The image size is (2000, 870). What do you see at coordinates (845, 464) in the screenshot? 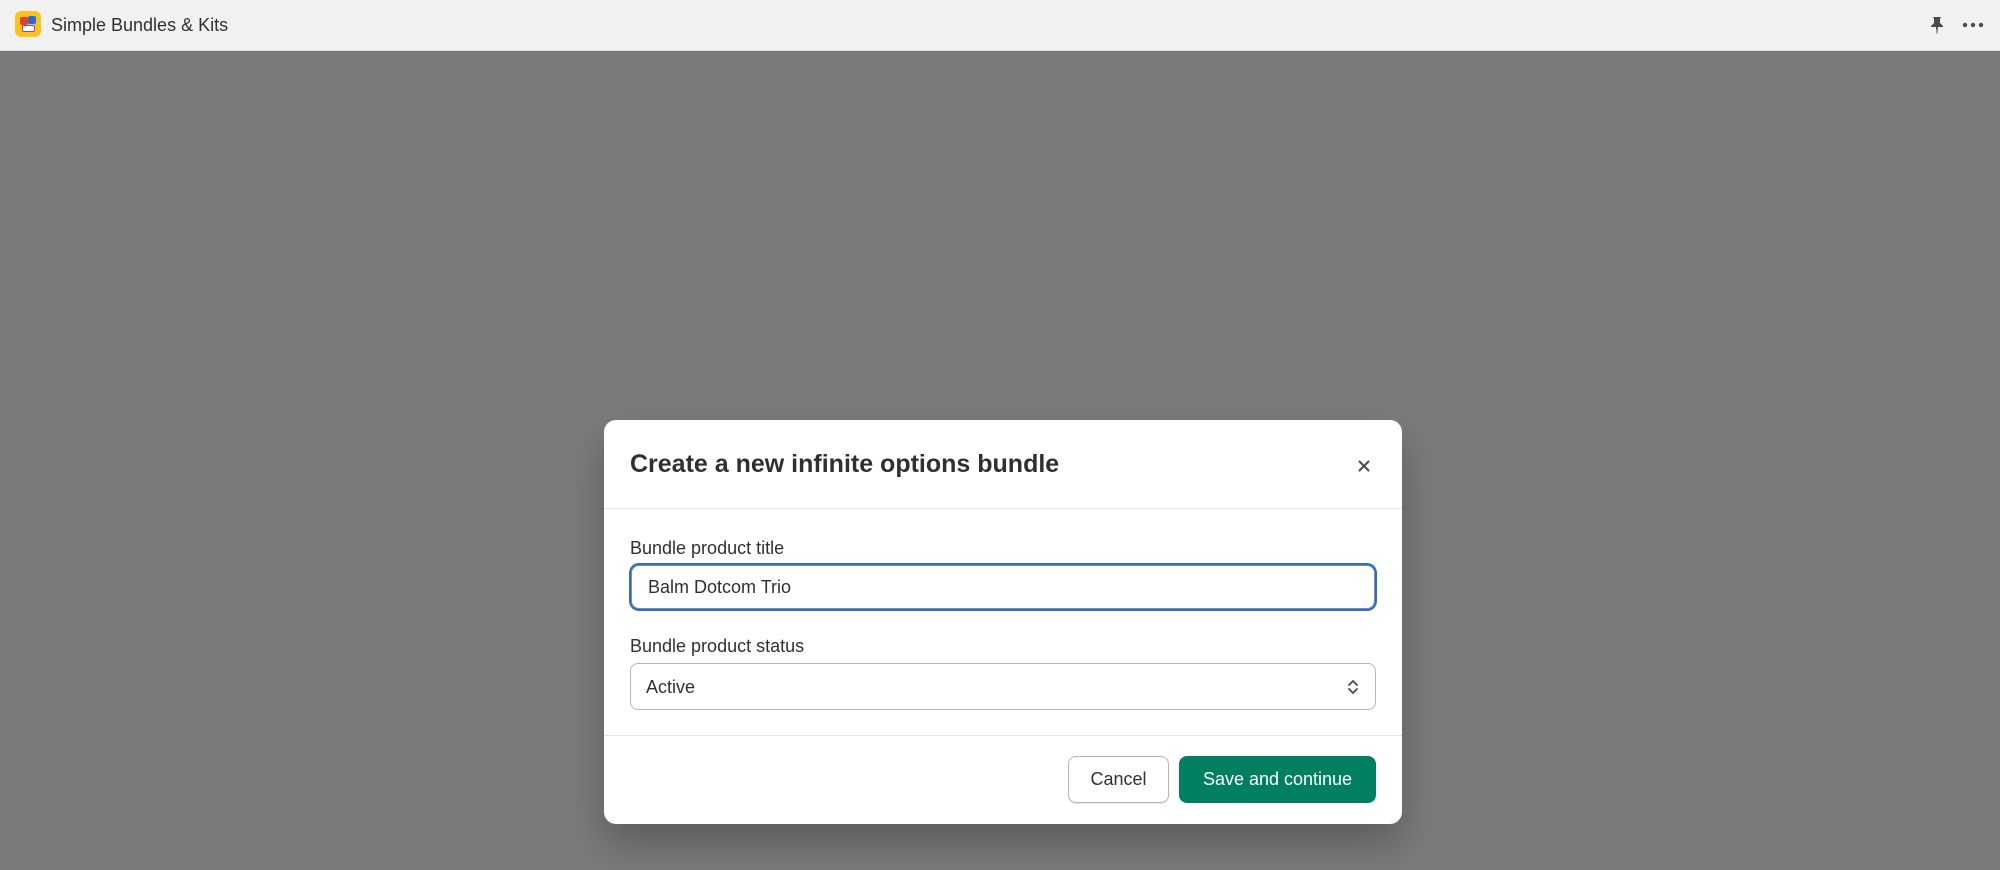
I see `modal-title: Create a new infinite options bundle` at bounding box center [845, 464].